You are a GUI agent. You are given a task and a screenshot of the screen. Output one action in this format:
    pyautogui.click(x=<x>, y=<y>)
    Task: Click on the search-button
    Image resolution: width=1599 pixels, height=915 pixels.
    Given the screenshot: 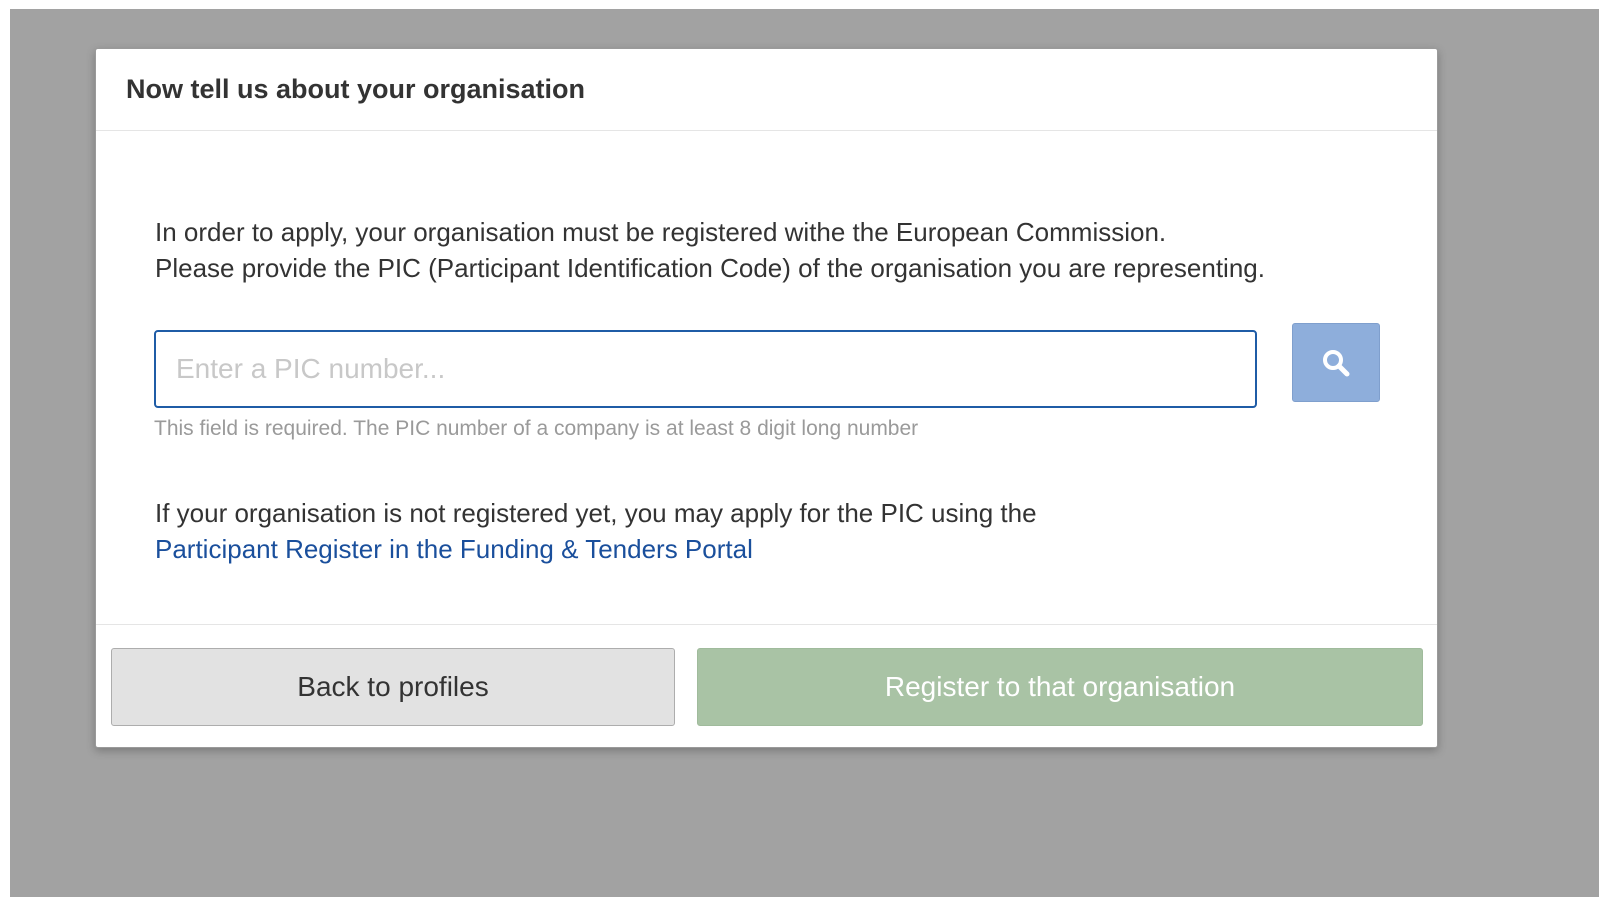 What is the action you would take?
    pyautogui.click(x=1336, y=362)
    